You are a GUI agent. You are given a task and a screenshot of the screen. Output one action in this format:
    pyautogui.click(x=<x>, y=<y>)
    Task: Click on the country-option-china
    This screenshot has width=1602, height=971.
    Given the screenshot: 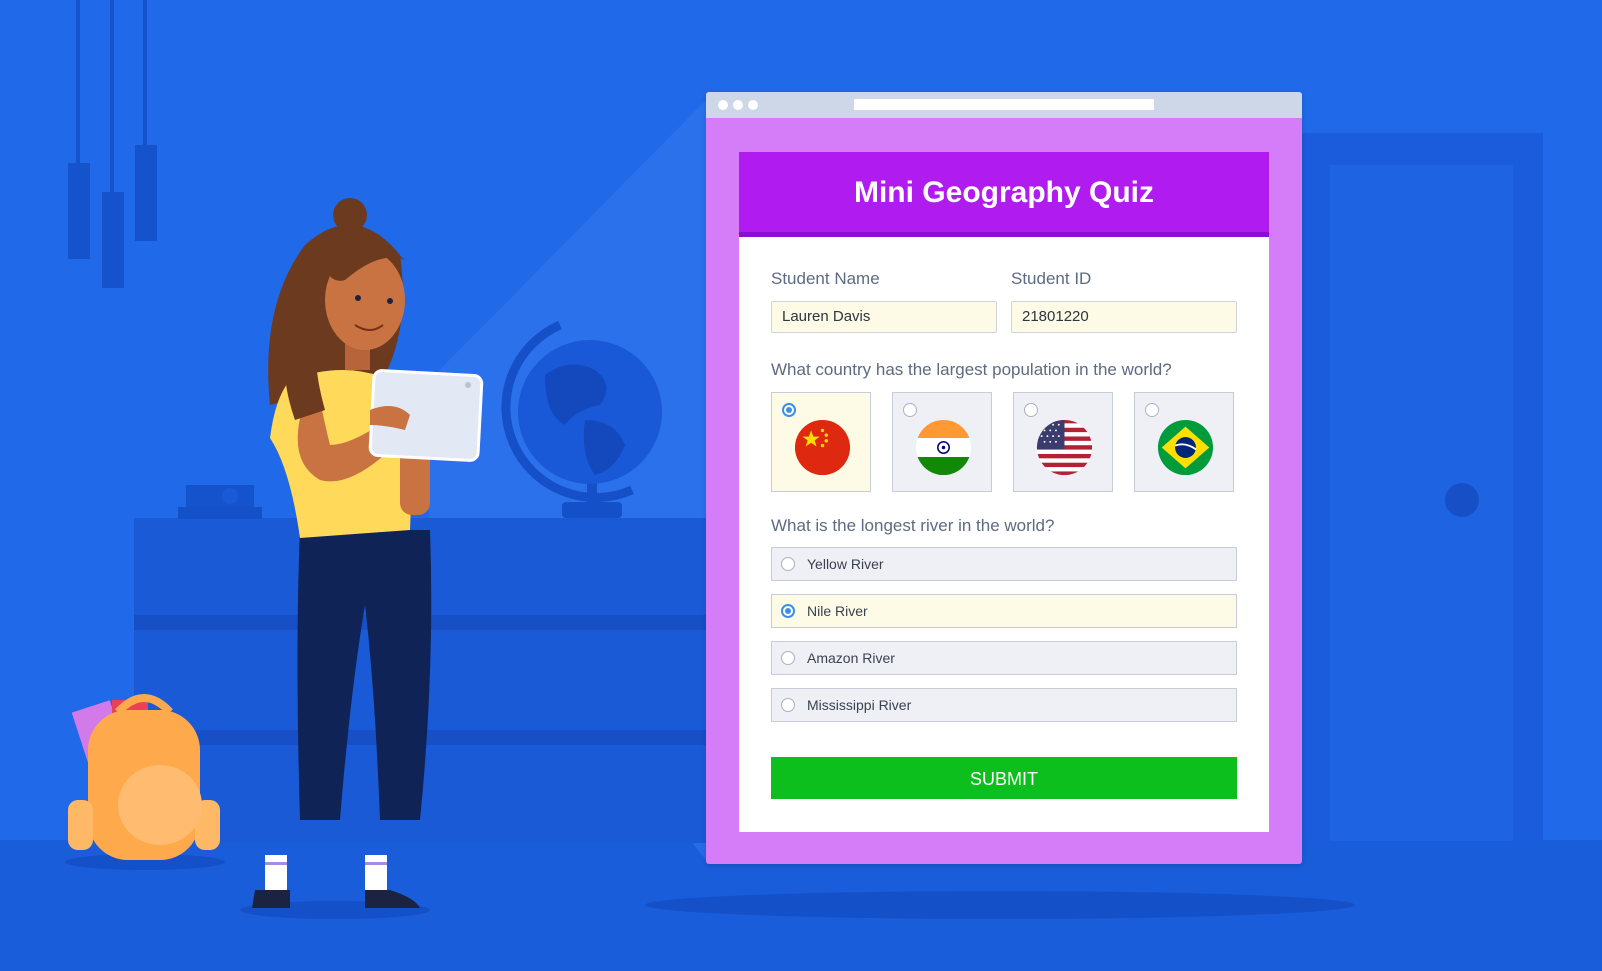 What is the action you would take?
    pyautogui.click(x=821, y=442)
    